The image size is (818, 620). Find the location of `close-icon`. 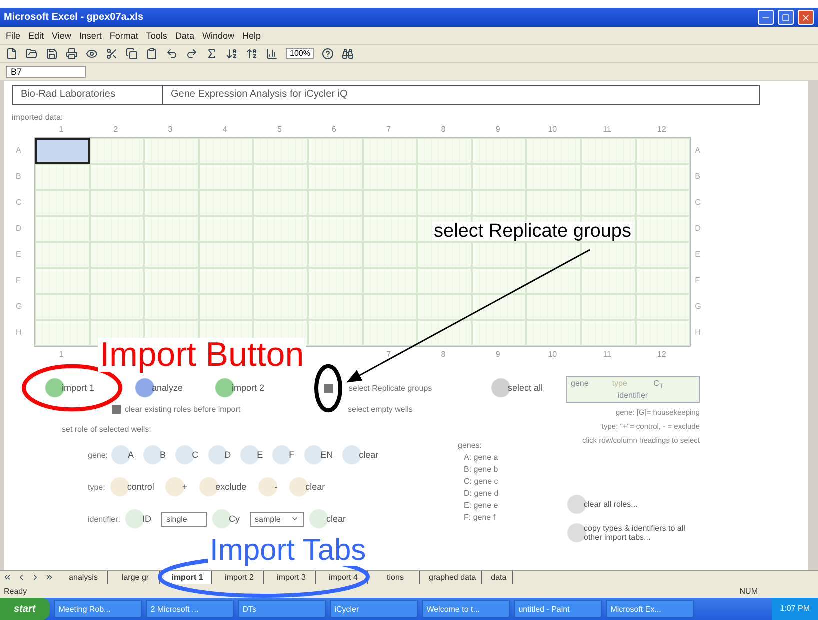

close-icon is located at coordinates (806, 17).